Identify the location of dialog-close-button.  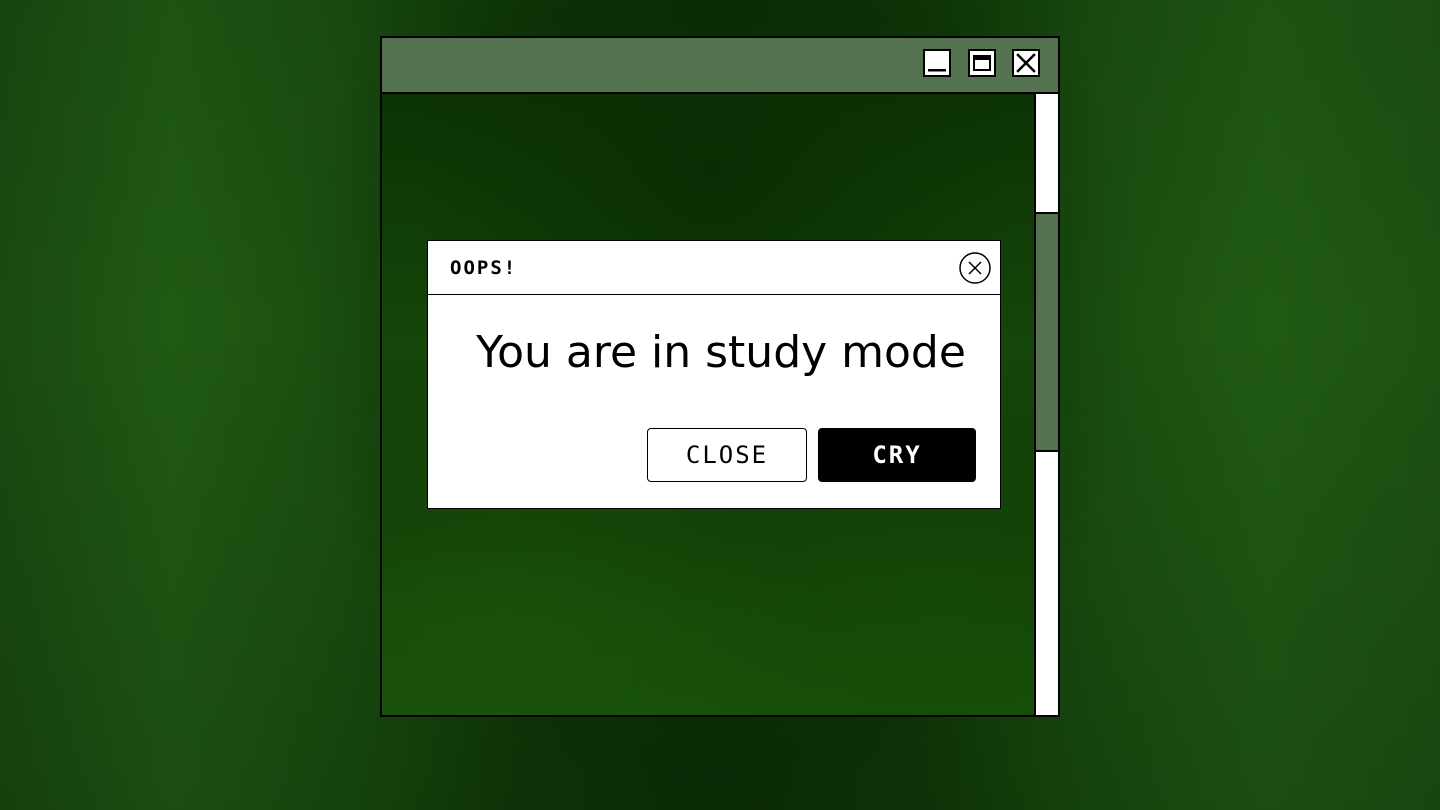
(975, 268).